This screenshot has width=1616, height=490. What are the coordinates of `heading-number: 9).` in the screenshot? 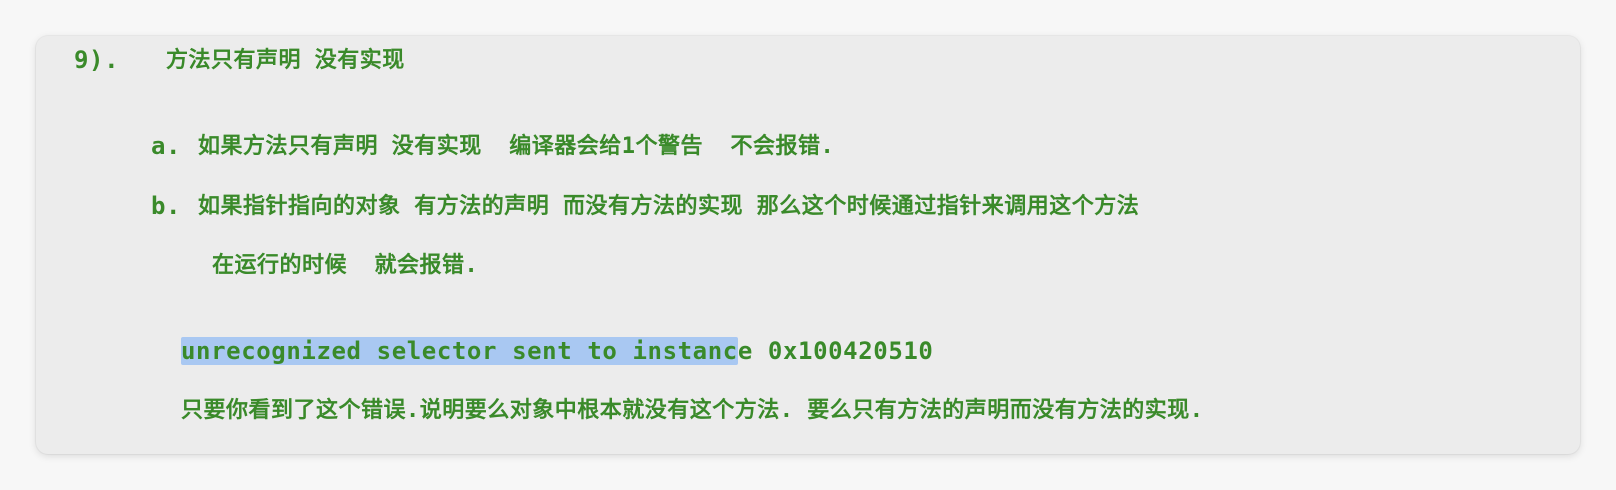 It's located at (97, 60).